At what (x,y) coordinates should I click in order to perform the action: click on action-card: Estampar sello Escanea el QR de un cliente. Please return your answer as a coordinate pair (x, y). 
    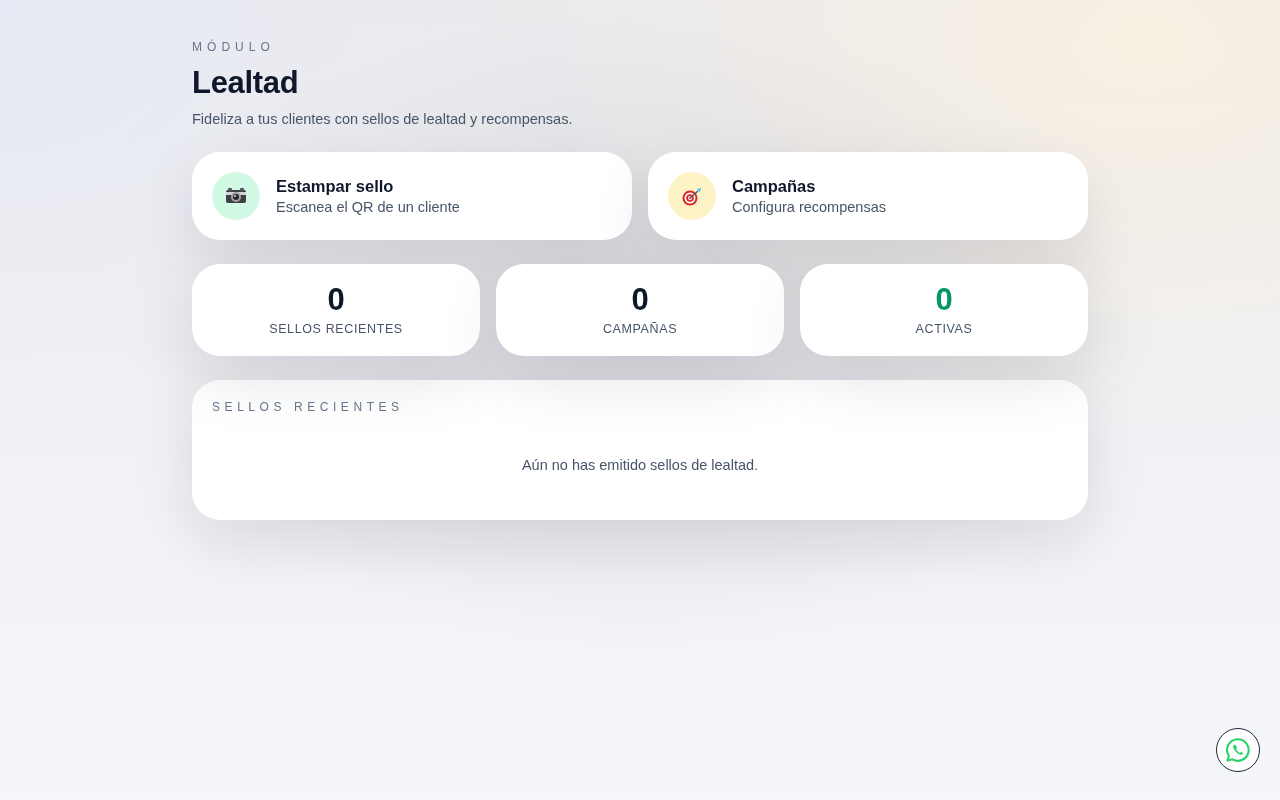
    Looking at the image, I should click on (412, 196).